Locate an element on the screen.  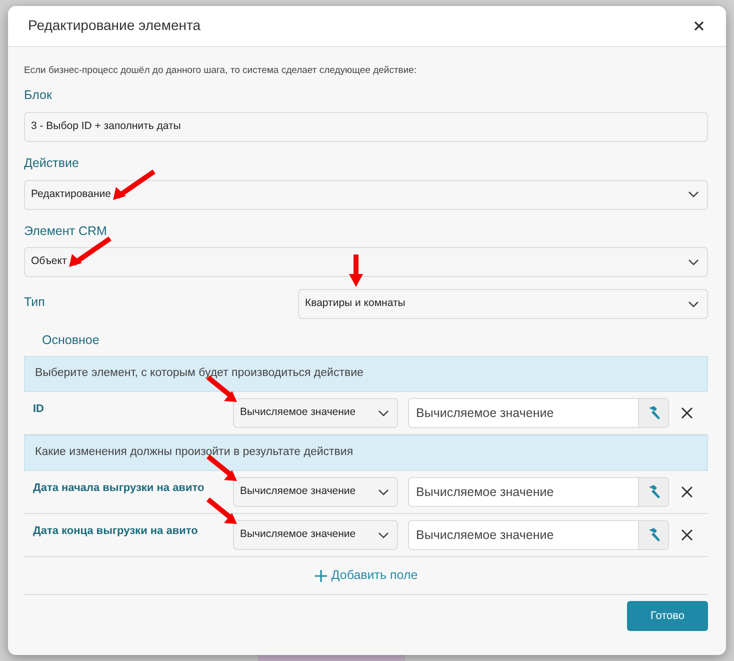
field-label: Тип is located at coordinates (35, 303).